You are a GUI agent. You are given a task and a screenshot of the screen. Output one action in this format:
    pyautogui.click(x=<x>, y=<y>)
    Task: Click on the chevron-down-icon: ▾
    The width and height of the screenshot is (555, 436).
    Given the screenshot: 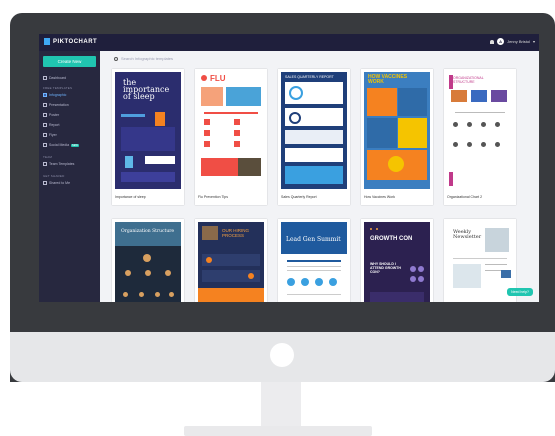 What is the action you would take?
    pyautogui.click(x=534, y=41)
    